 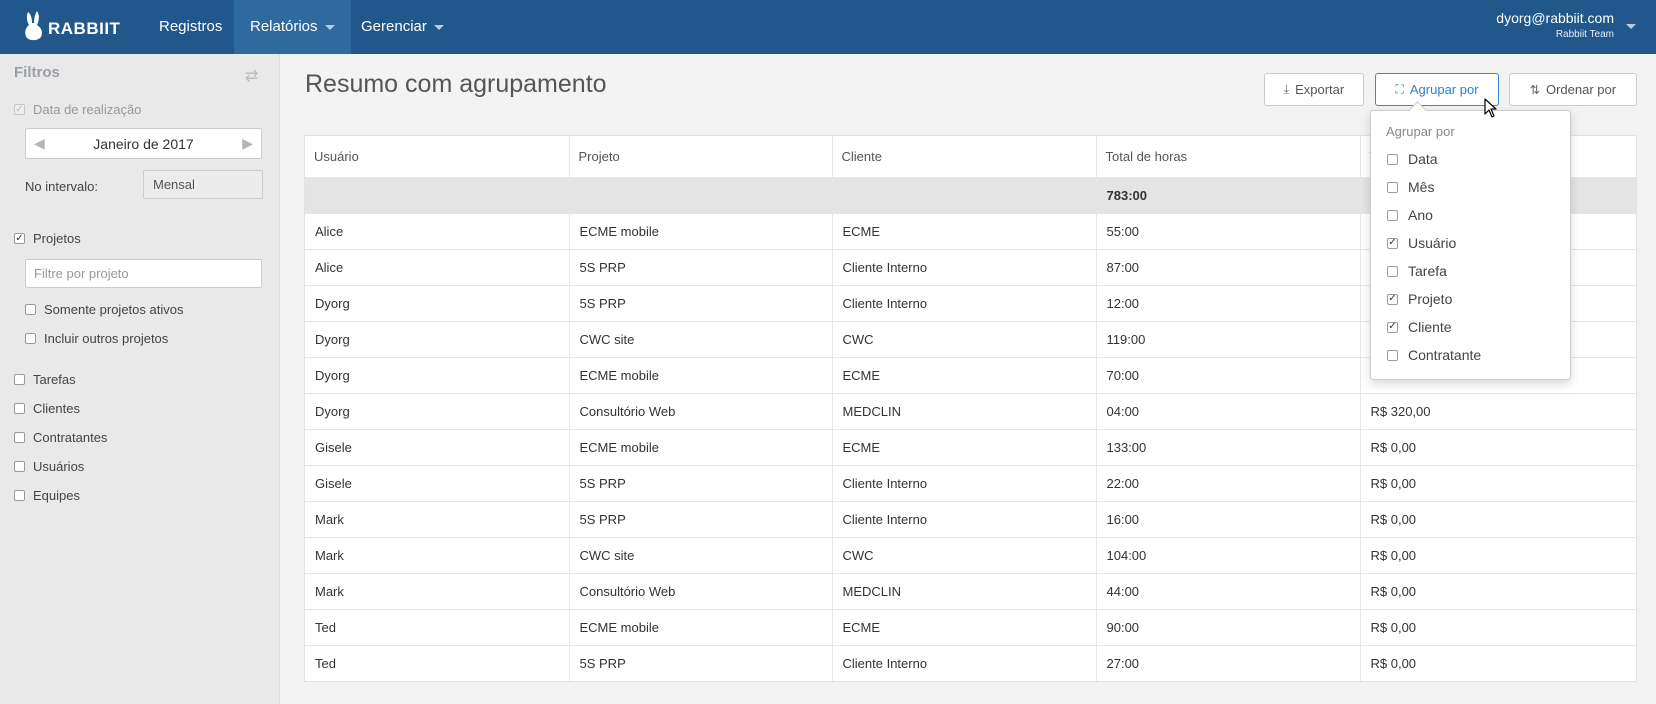 What do you see at coordinates (1421, 187) in the screenshot?
I see `option-label: Mês` at bounding box center [1421, 187].